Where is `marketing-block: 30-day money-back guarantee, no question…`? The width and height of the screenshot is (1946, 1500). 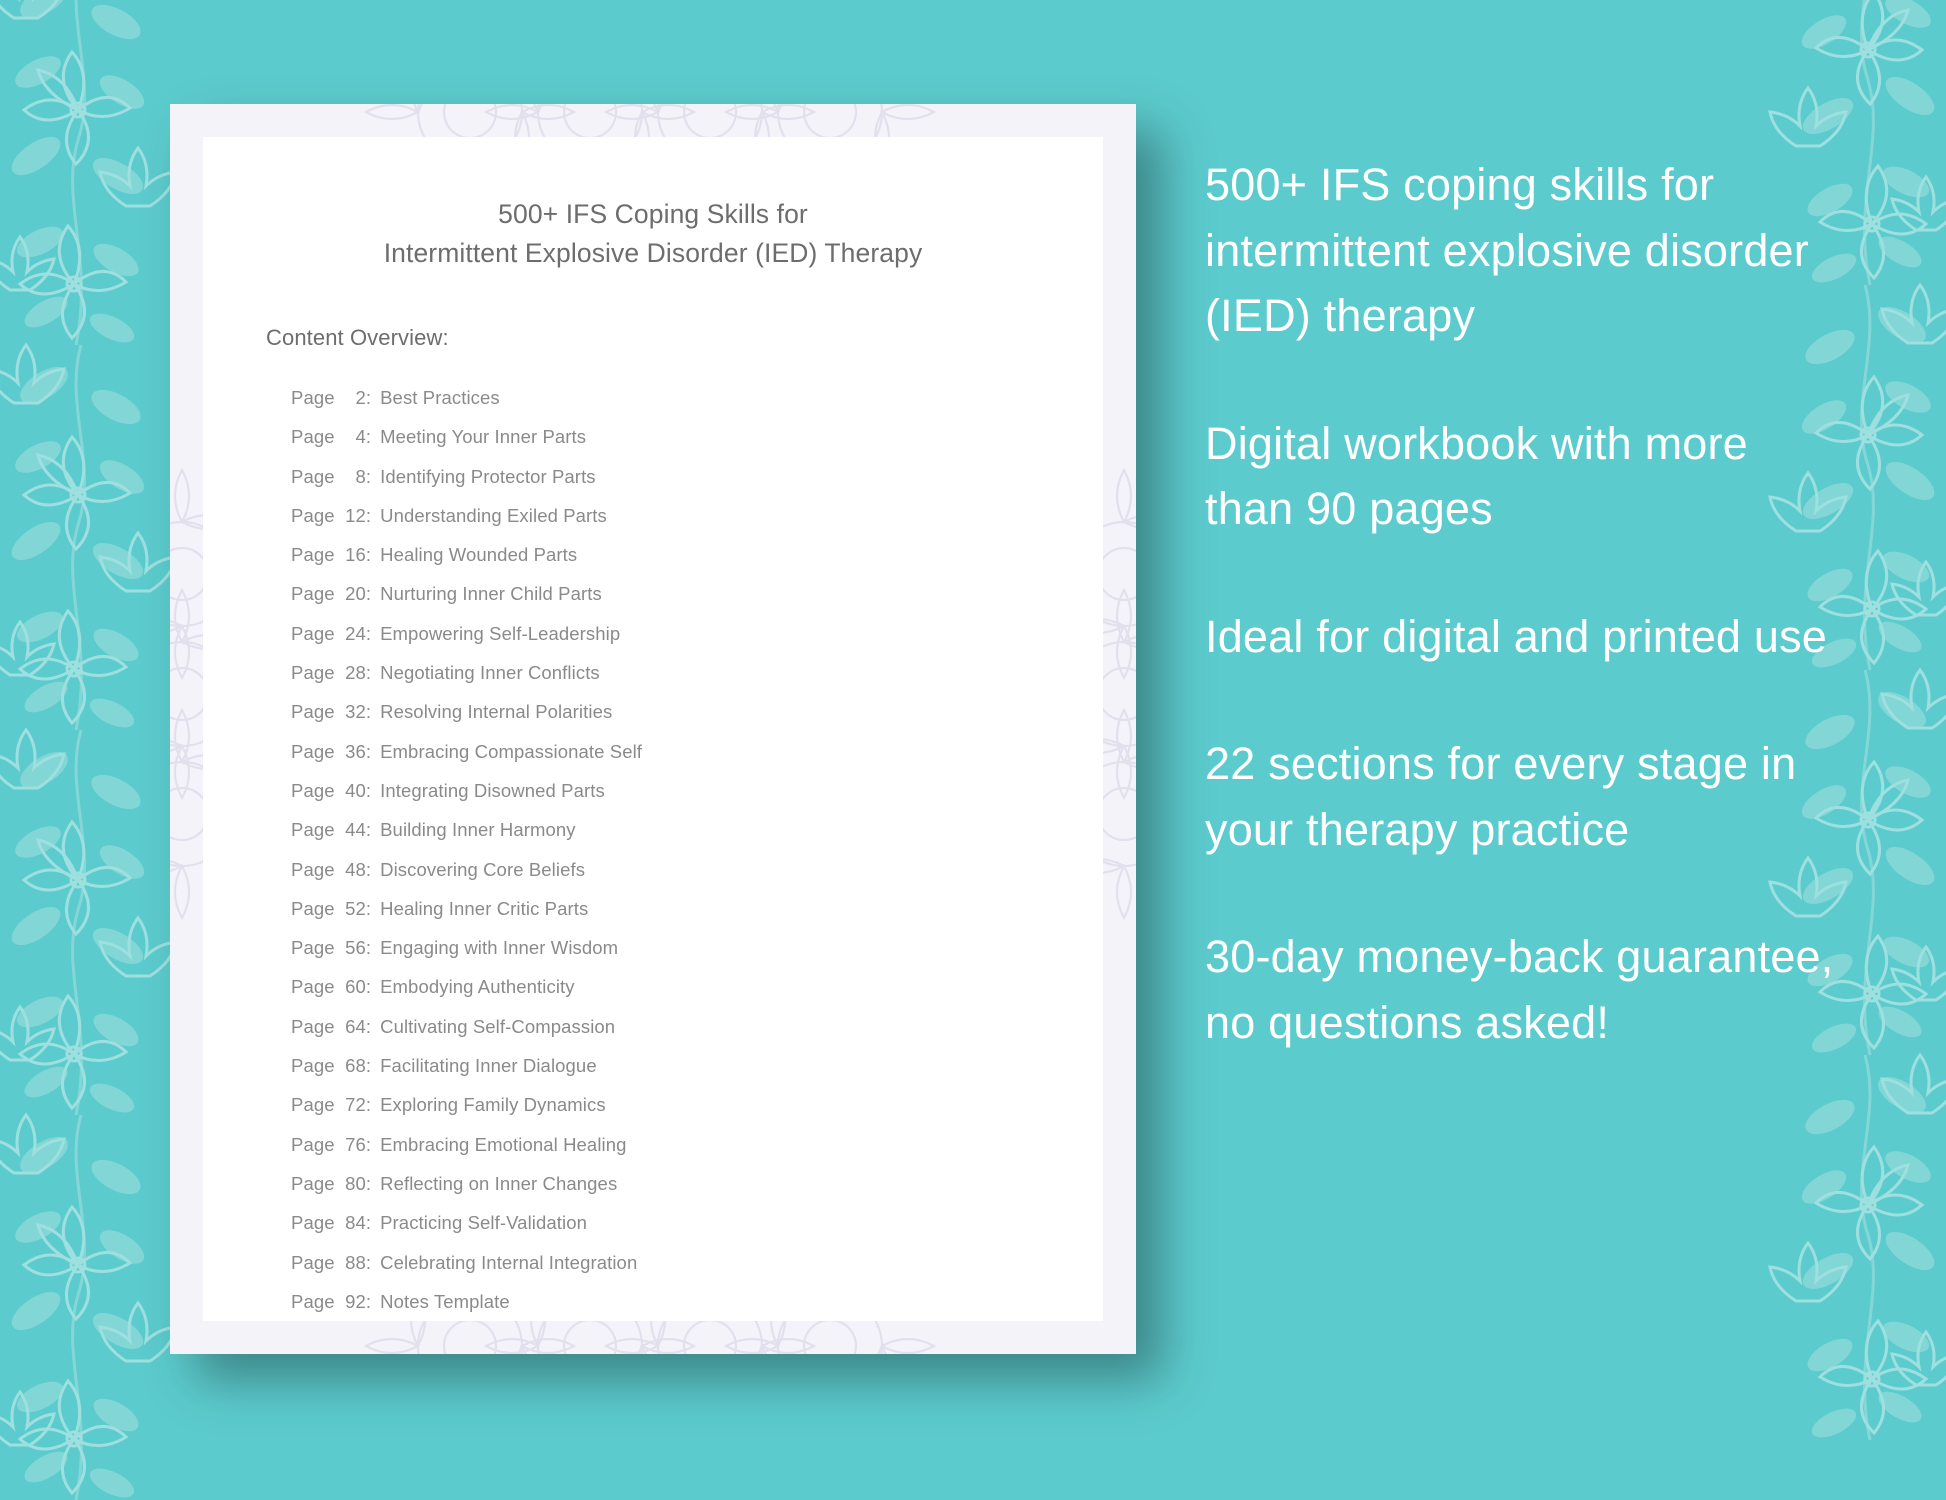 marketing-block: 30-day money-back guarantee, no question… is located at coordinates (1519, 989).